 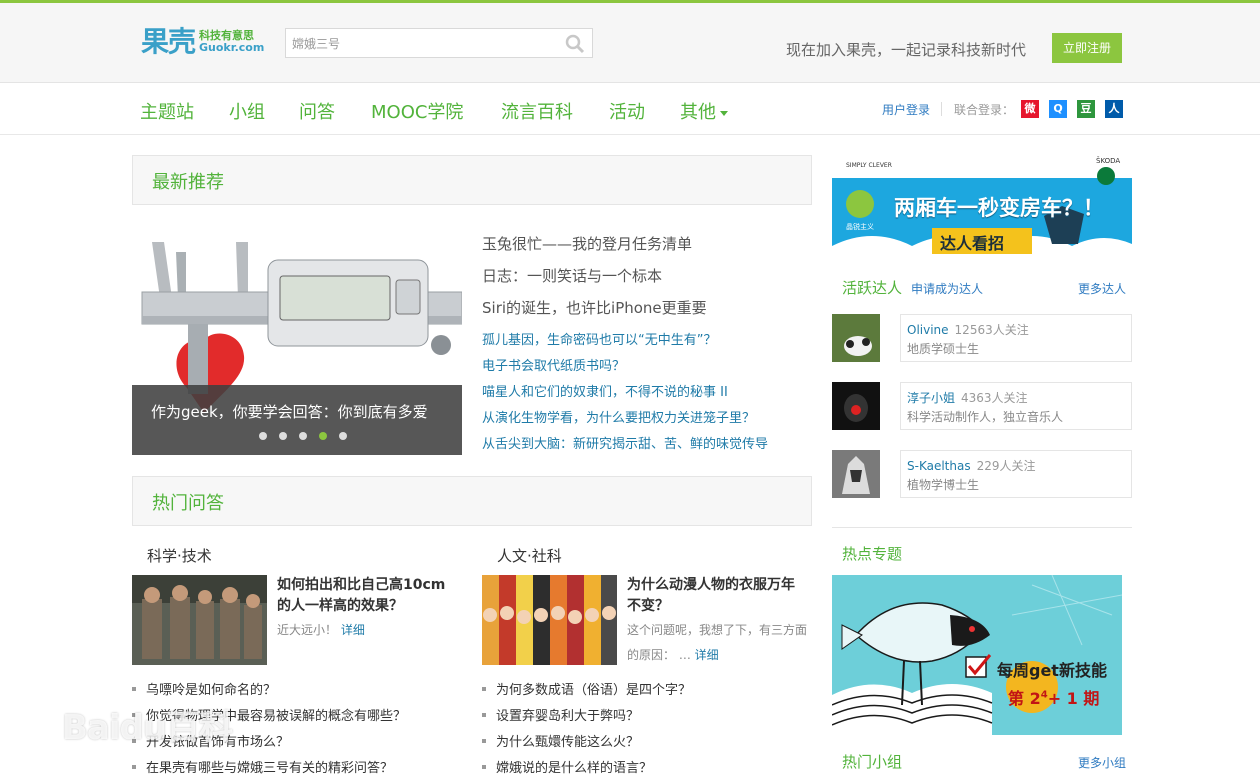 I want to click on experts-title: 活跃达人, so click(x=872, y=288).